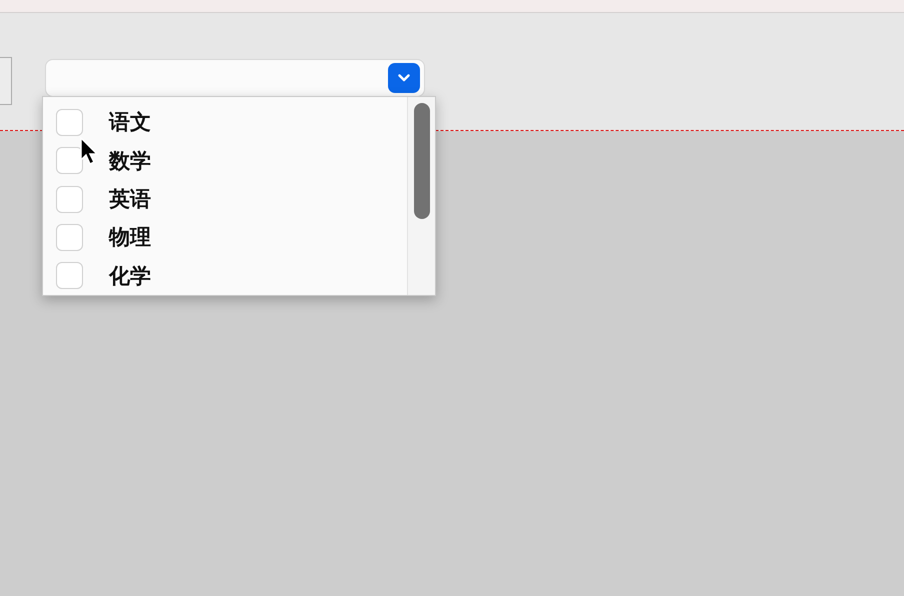 This screenshot has height=596, width=904. I want to click on option-label: 数学, so click(130, 160).